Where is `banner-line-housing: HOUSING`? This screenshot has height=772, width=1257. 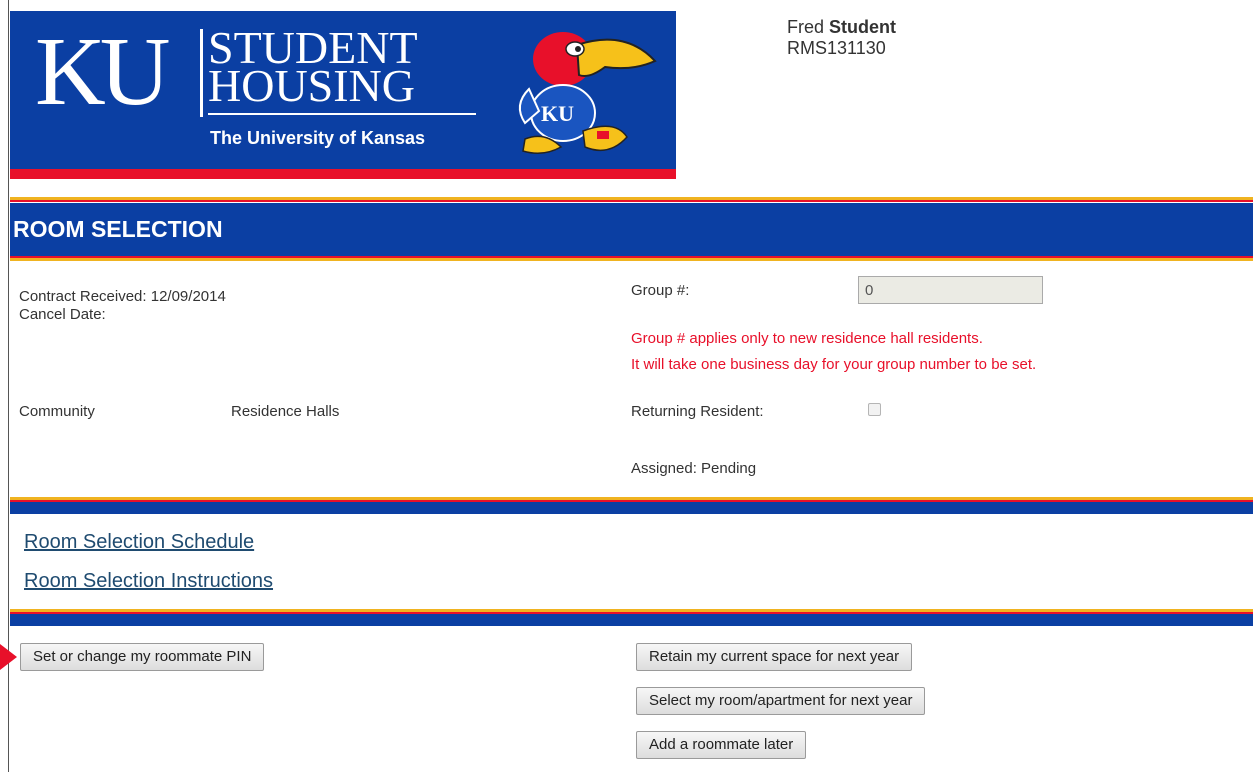
banner-line-housing: HOUSING is located at coordinates (311, 85).